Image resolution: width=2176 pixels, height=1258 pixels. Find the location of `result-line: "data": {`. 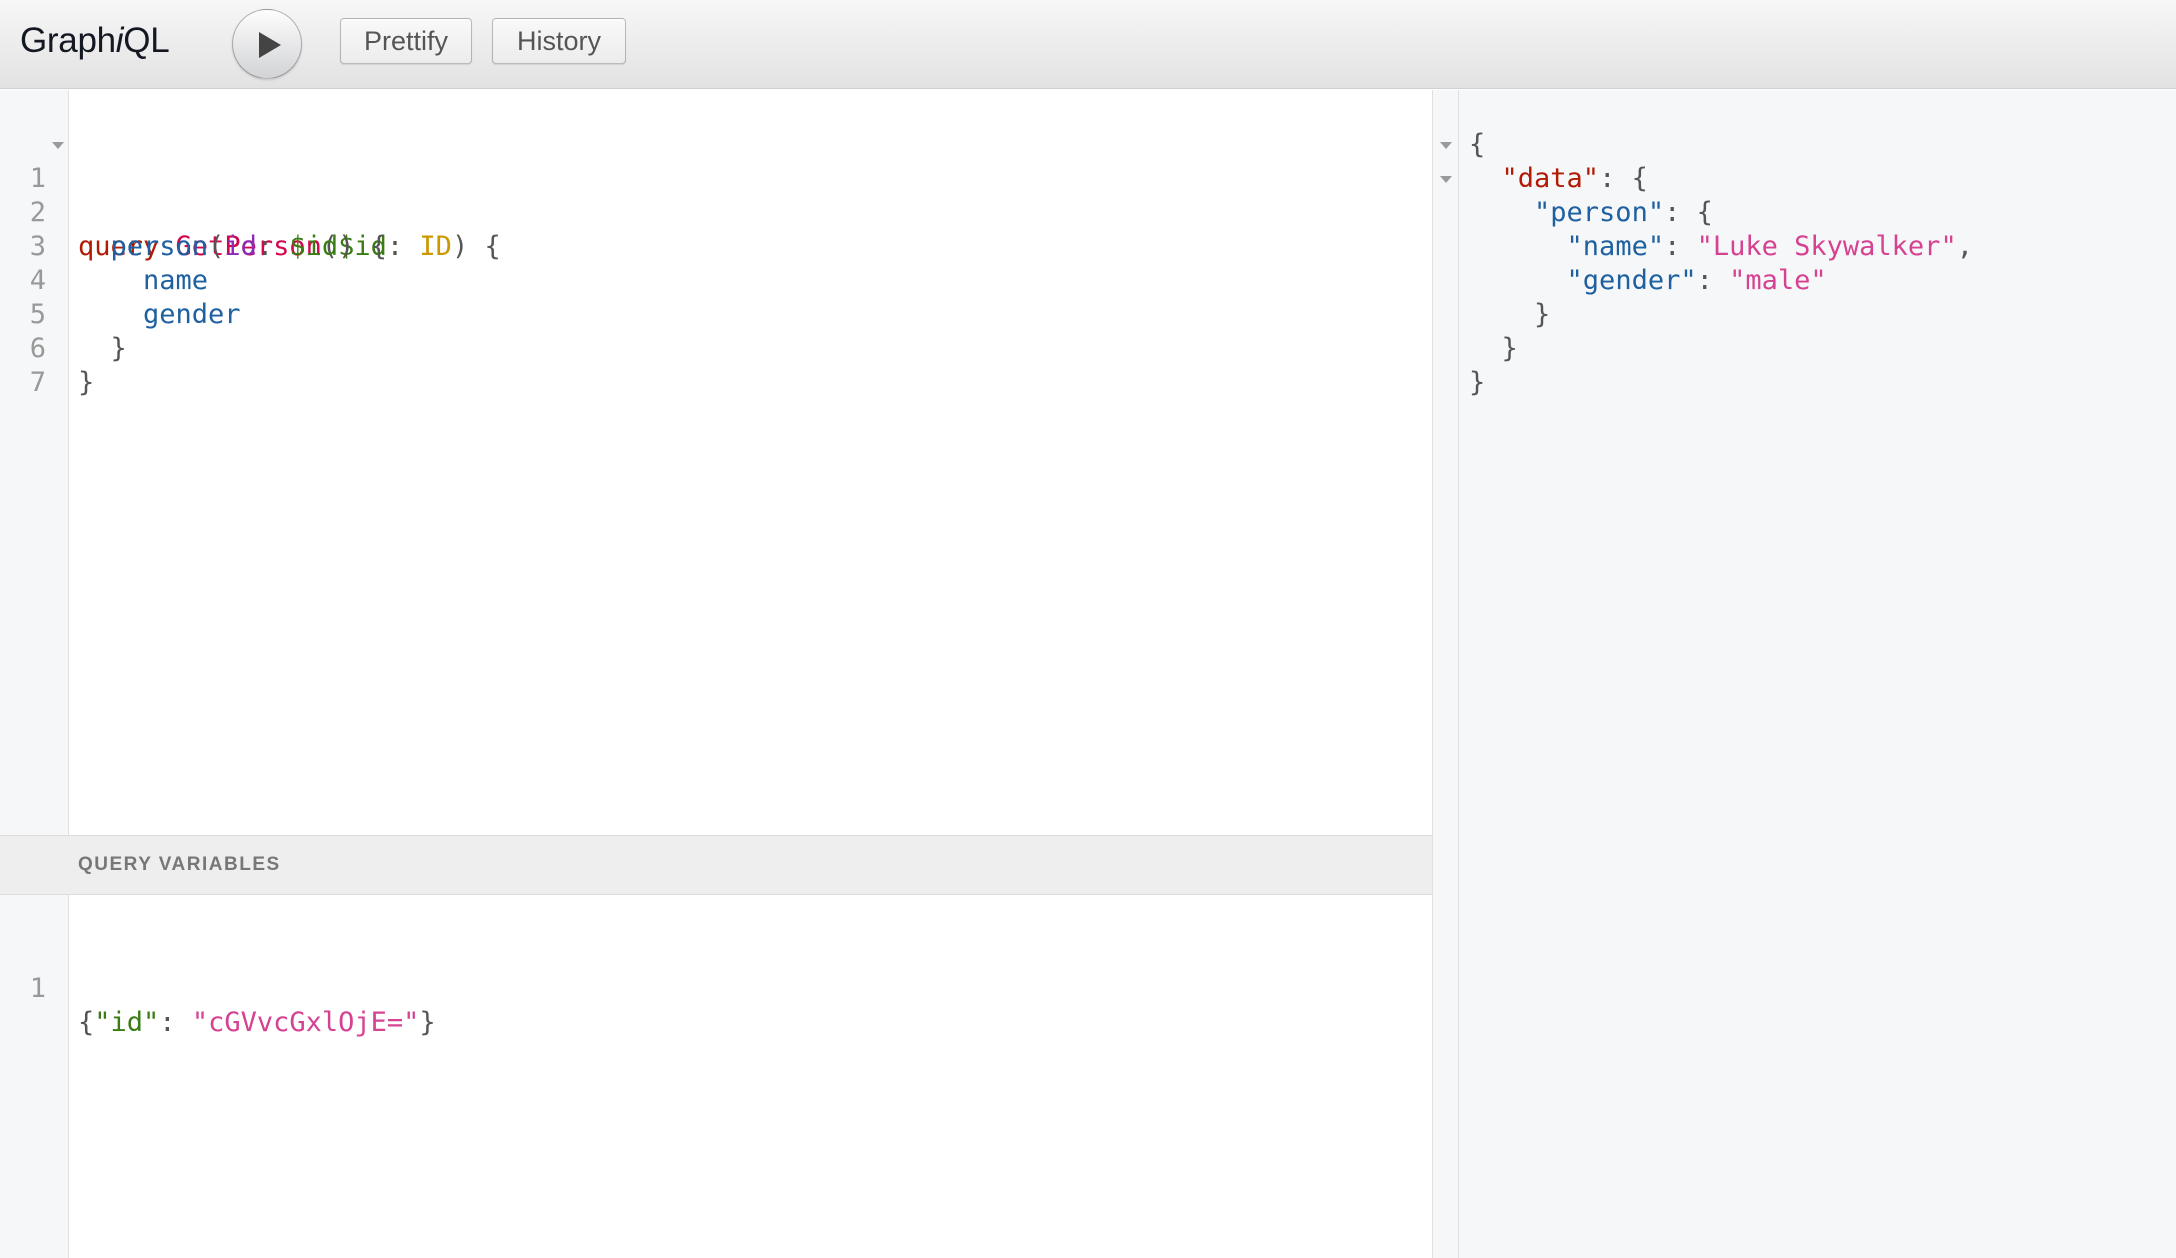

result-line: "data": { is located at coordinates (1574, 178).